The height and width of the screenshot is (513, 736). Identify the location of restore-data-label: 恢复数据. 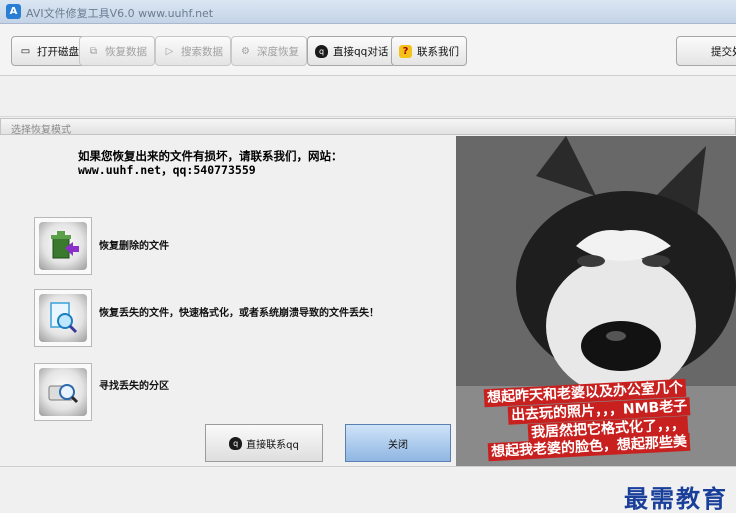
(126, 51).